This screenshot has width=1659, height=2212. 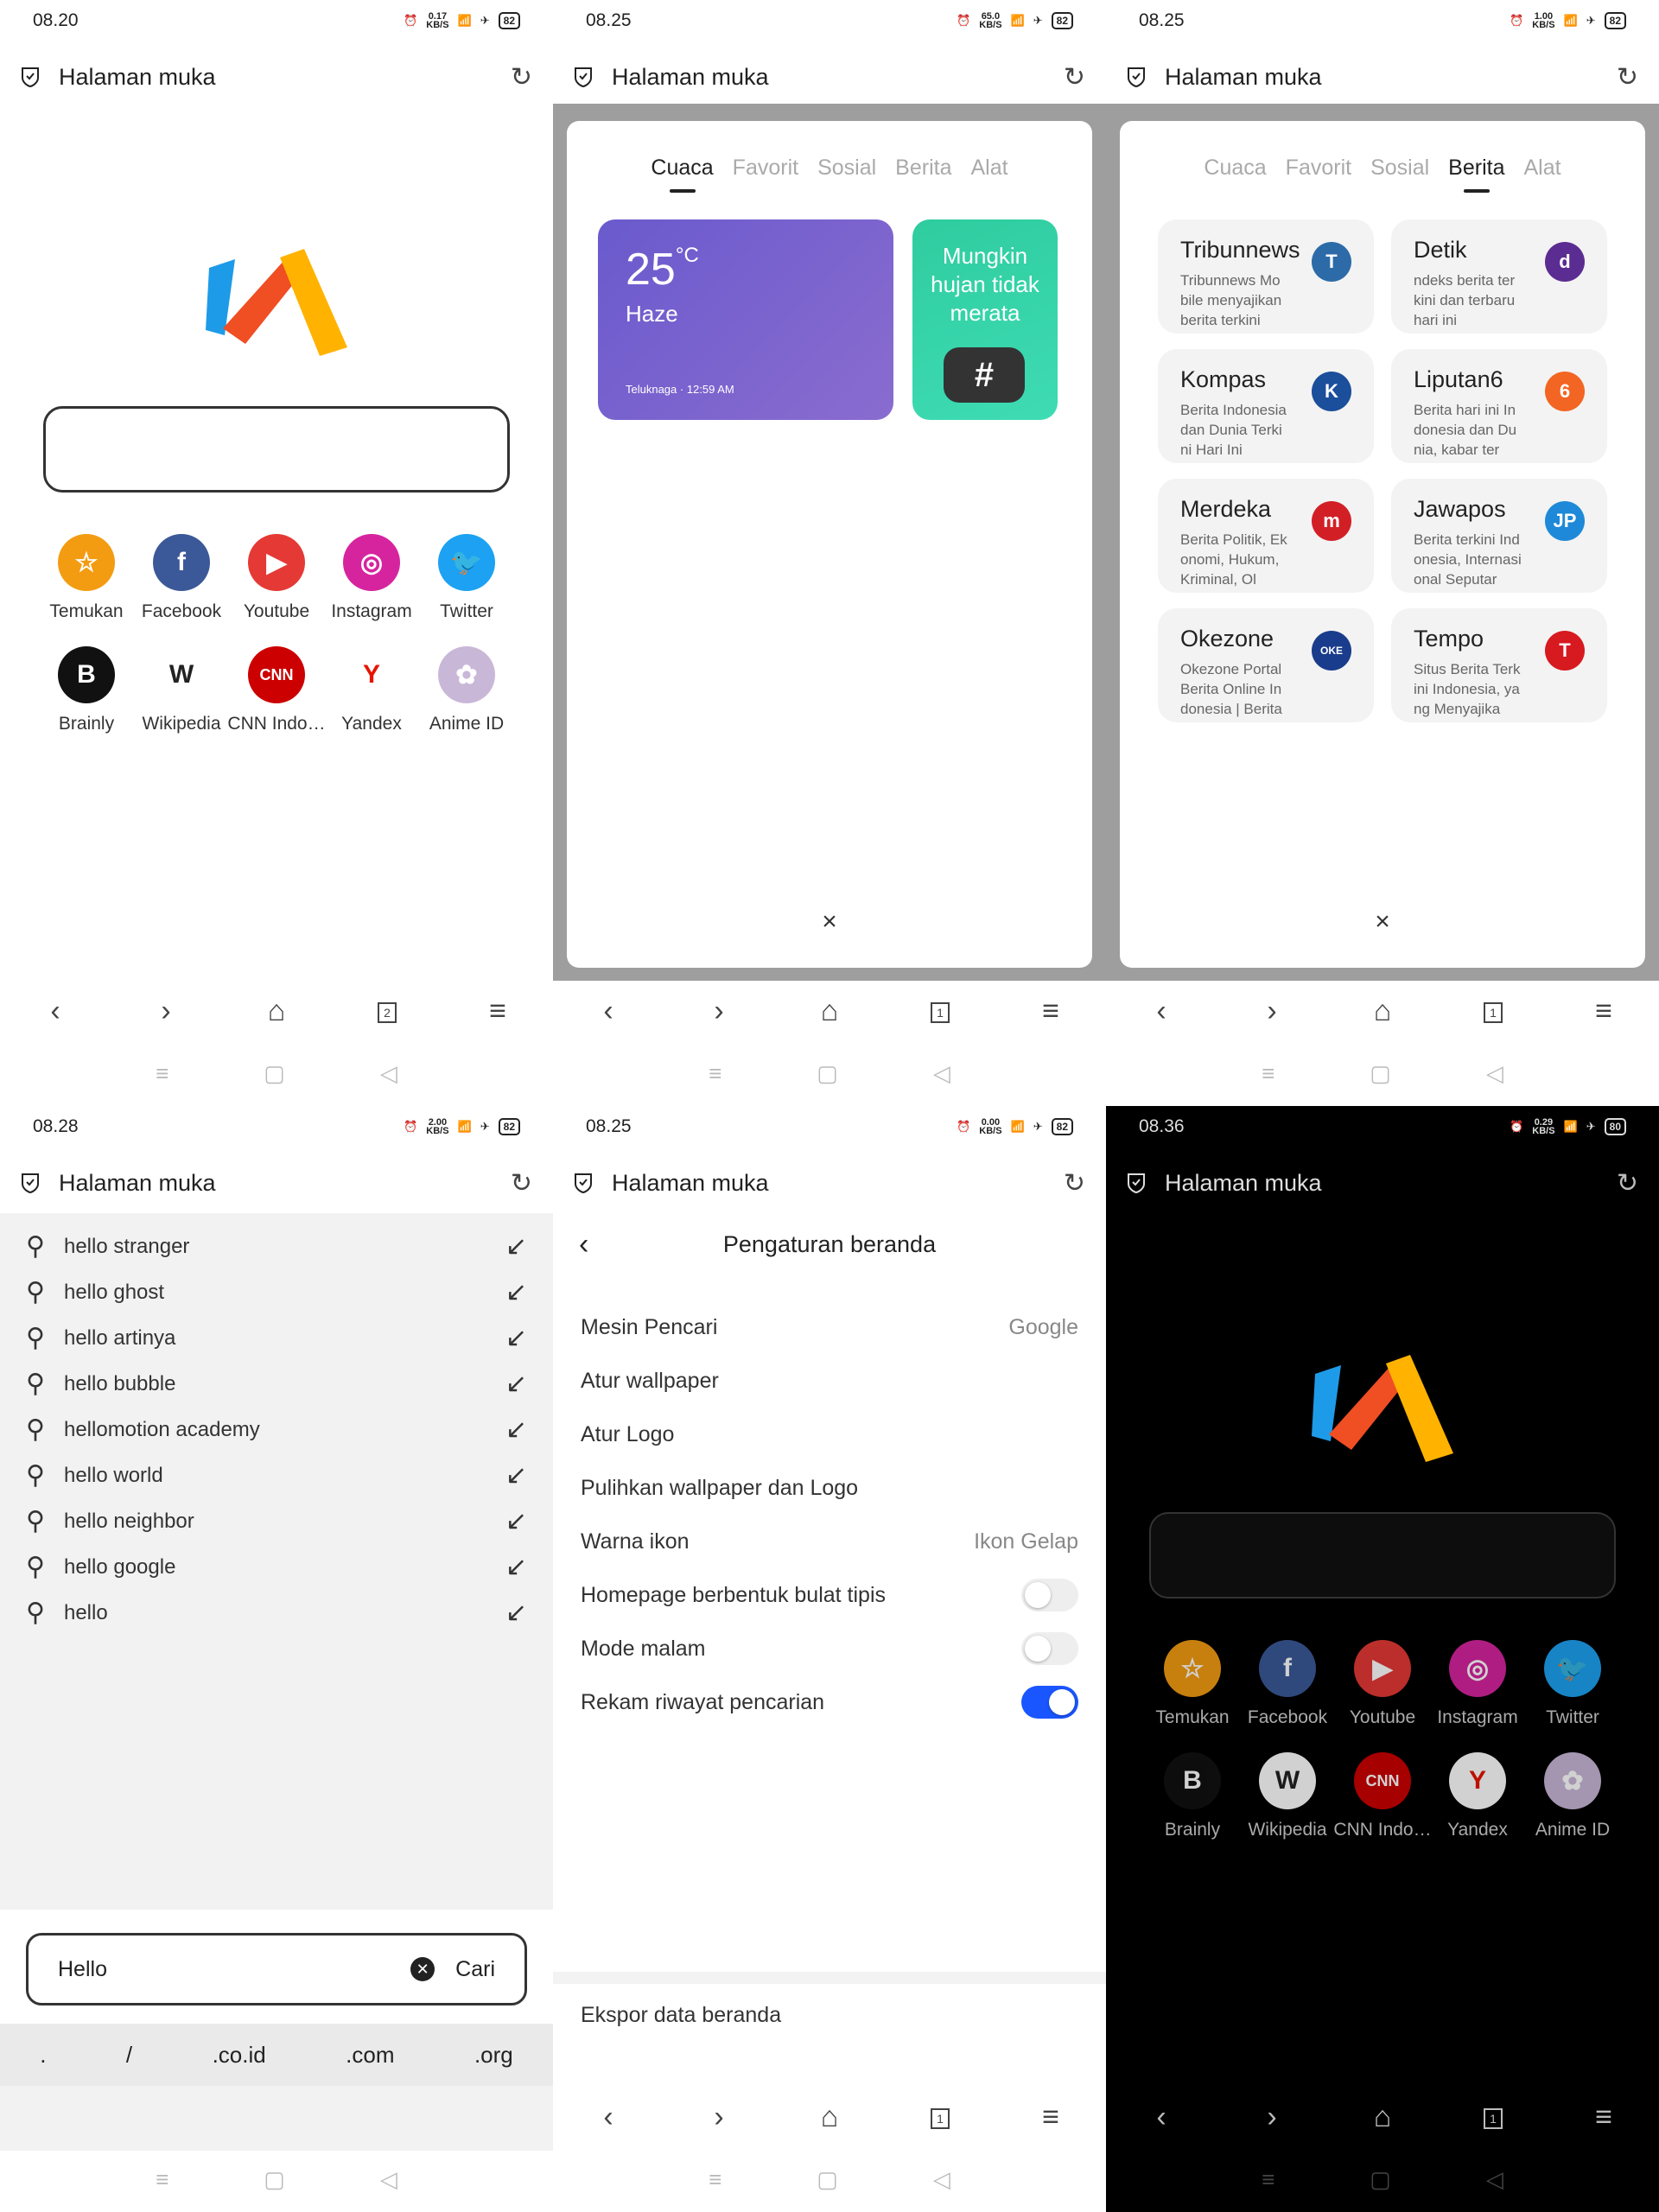 What do you see at coordinates (745, 319) in the screenshot?
I see `weather-widget: 25°C Haze Teluknaga · 12:59 AM` at bounding box center [745, 319].